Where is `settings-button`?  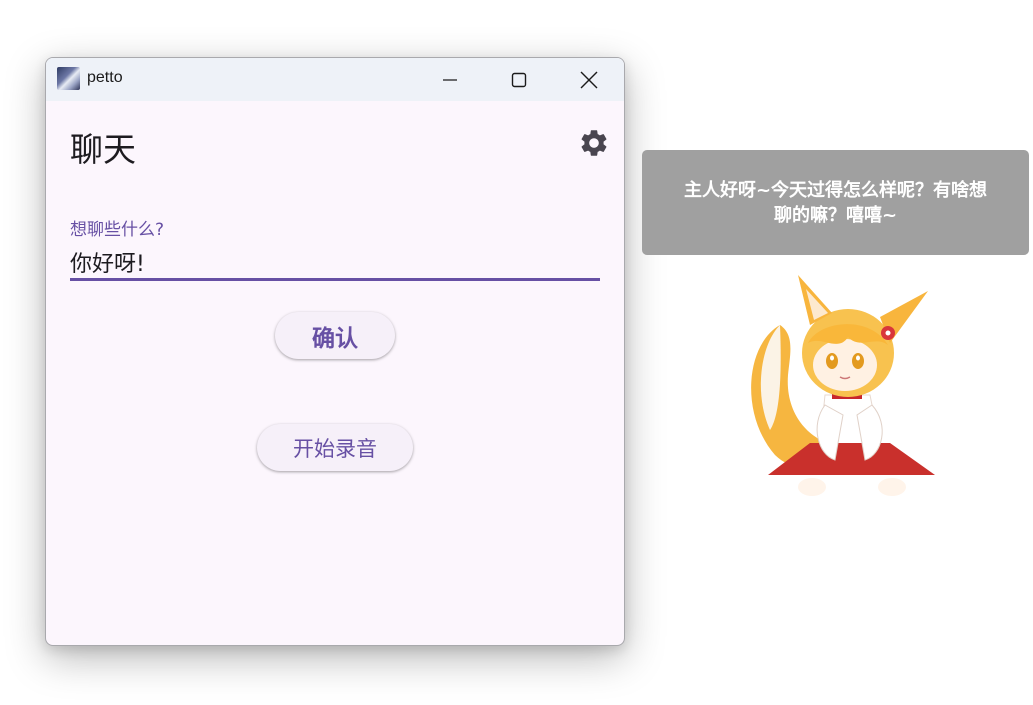
settings-button is located at coordinates (594, 143).